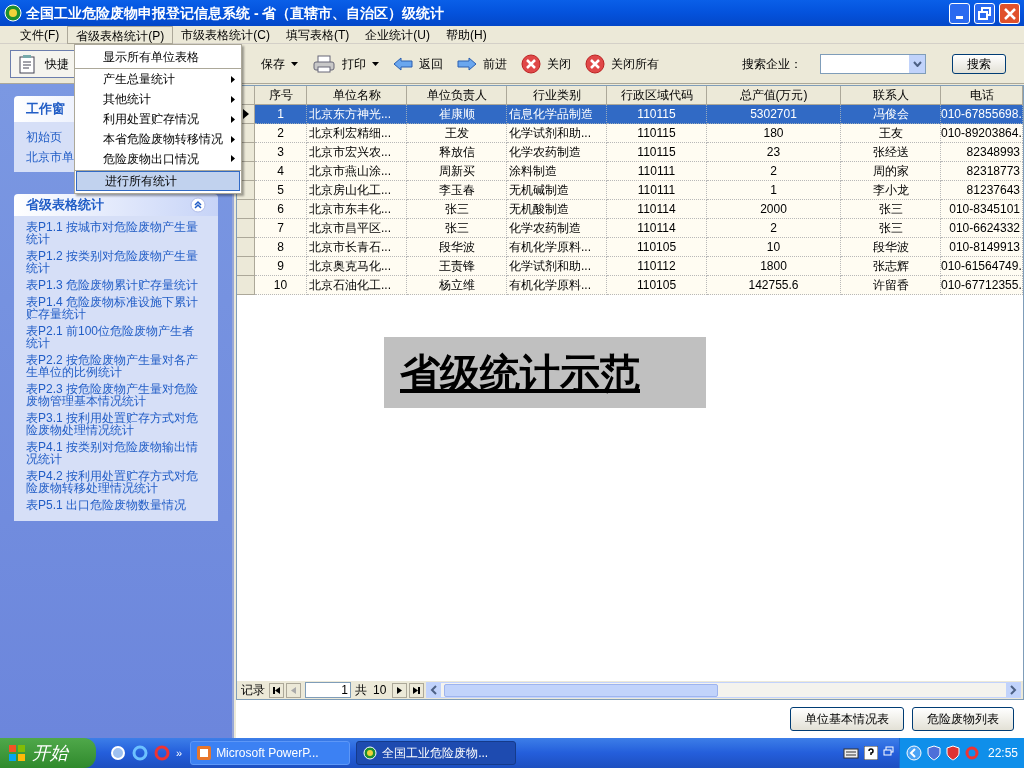 This screenshot has height=768, width=1024. I want to click on table-cell: 王发, so click(457, 133).